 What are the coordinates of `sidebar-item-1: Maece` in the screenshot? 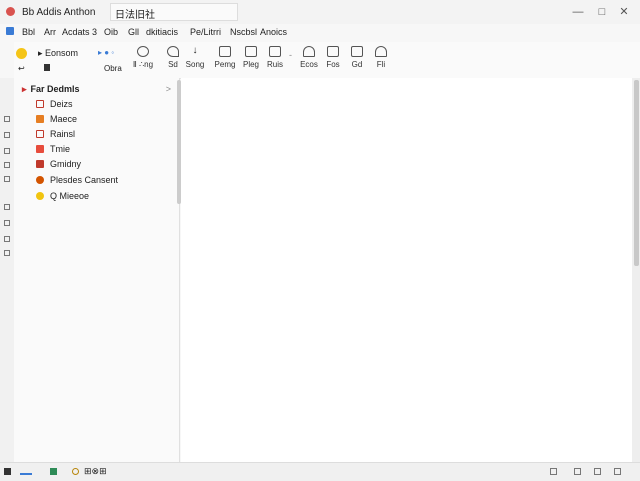 It's located at (56, 121).